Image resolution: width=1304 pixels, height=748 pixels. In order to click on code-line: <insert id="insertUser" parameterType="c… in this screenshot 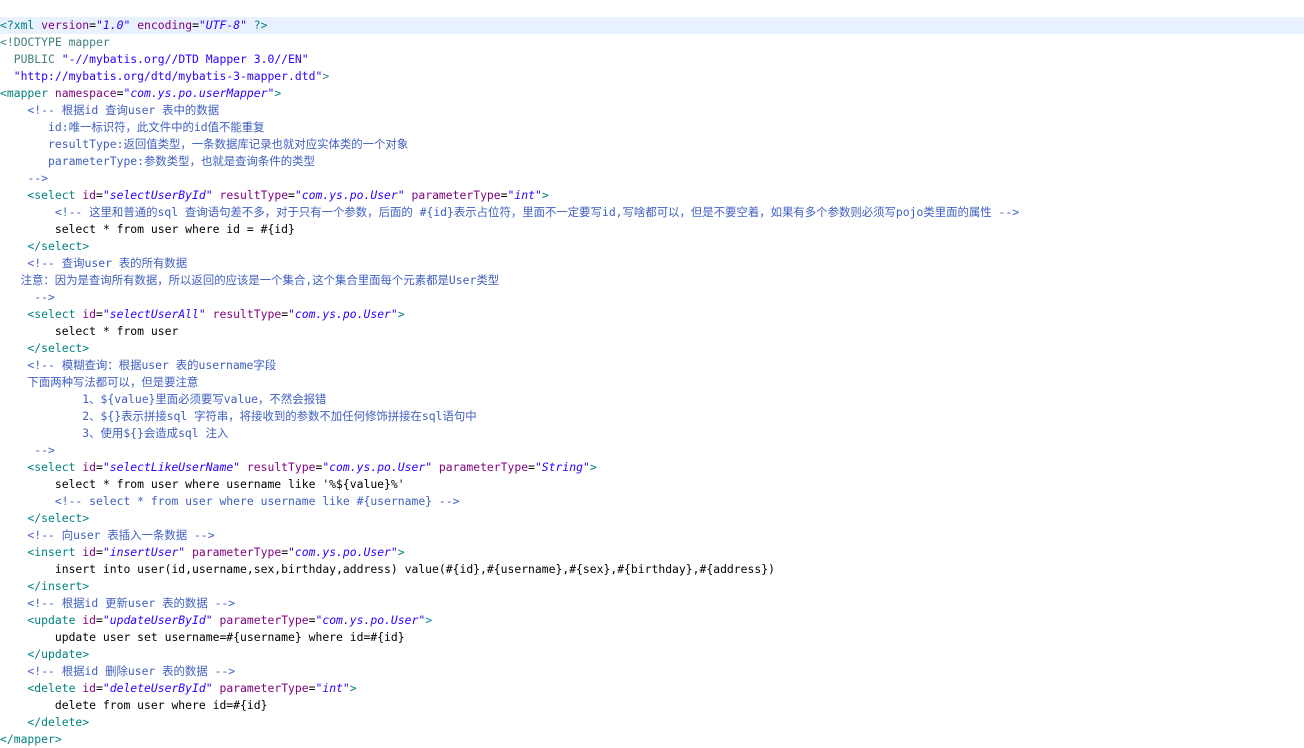, I will do `click(652, 552)`.